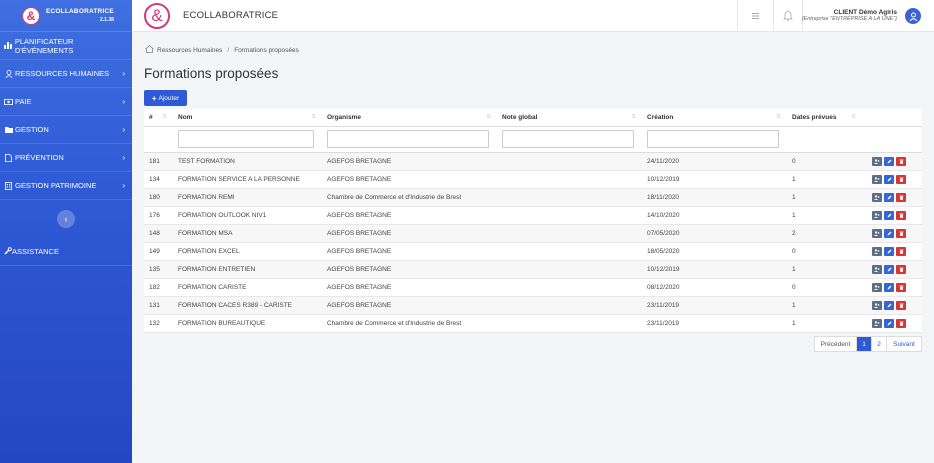 The image size is (934, 463). I want to click on sidebar-item-paie: PAIE ›, so click(66, 102).